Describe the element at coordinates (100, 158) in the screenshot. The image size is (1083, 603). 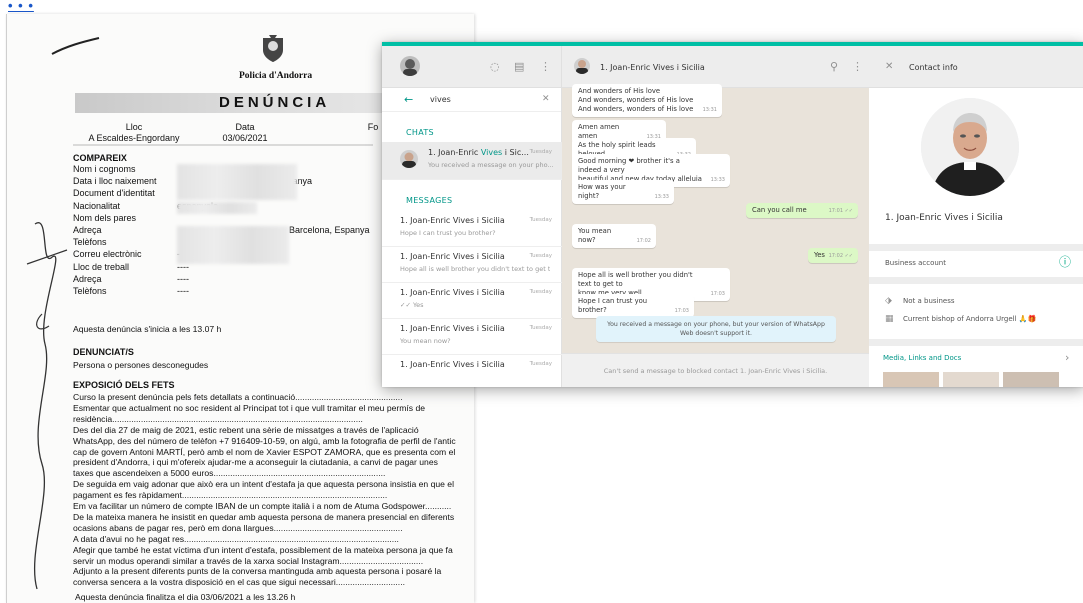
I see `section-compareix: COMPAREIX` at that location.